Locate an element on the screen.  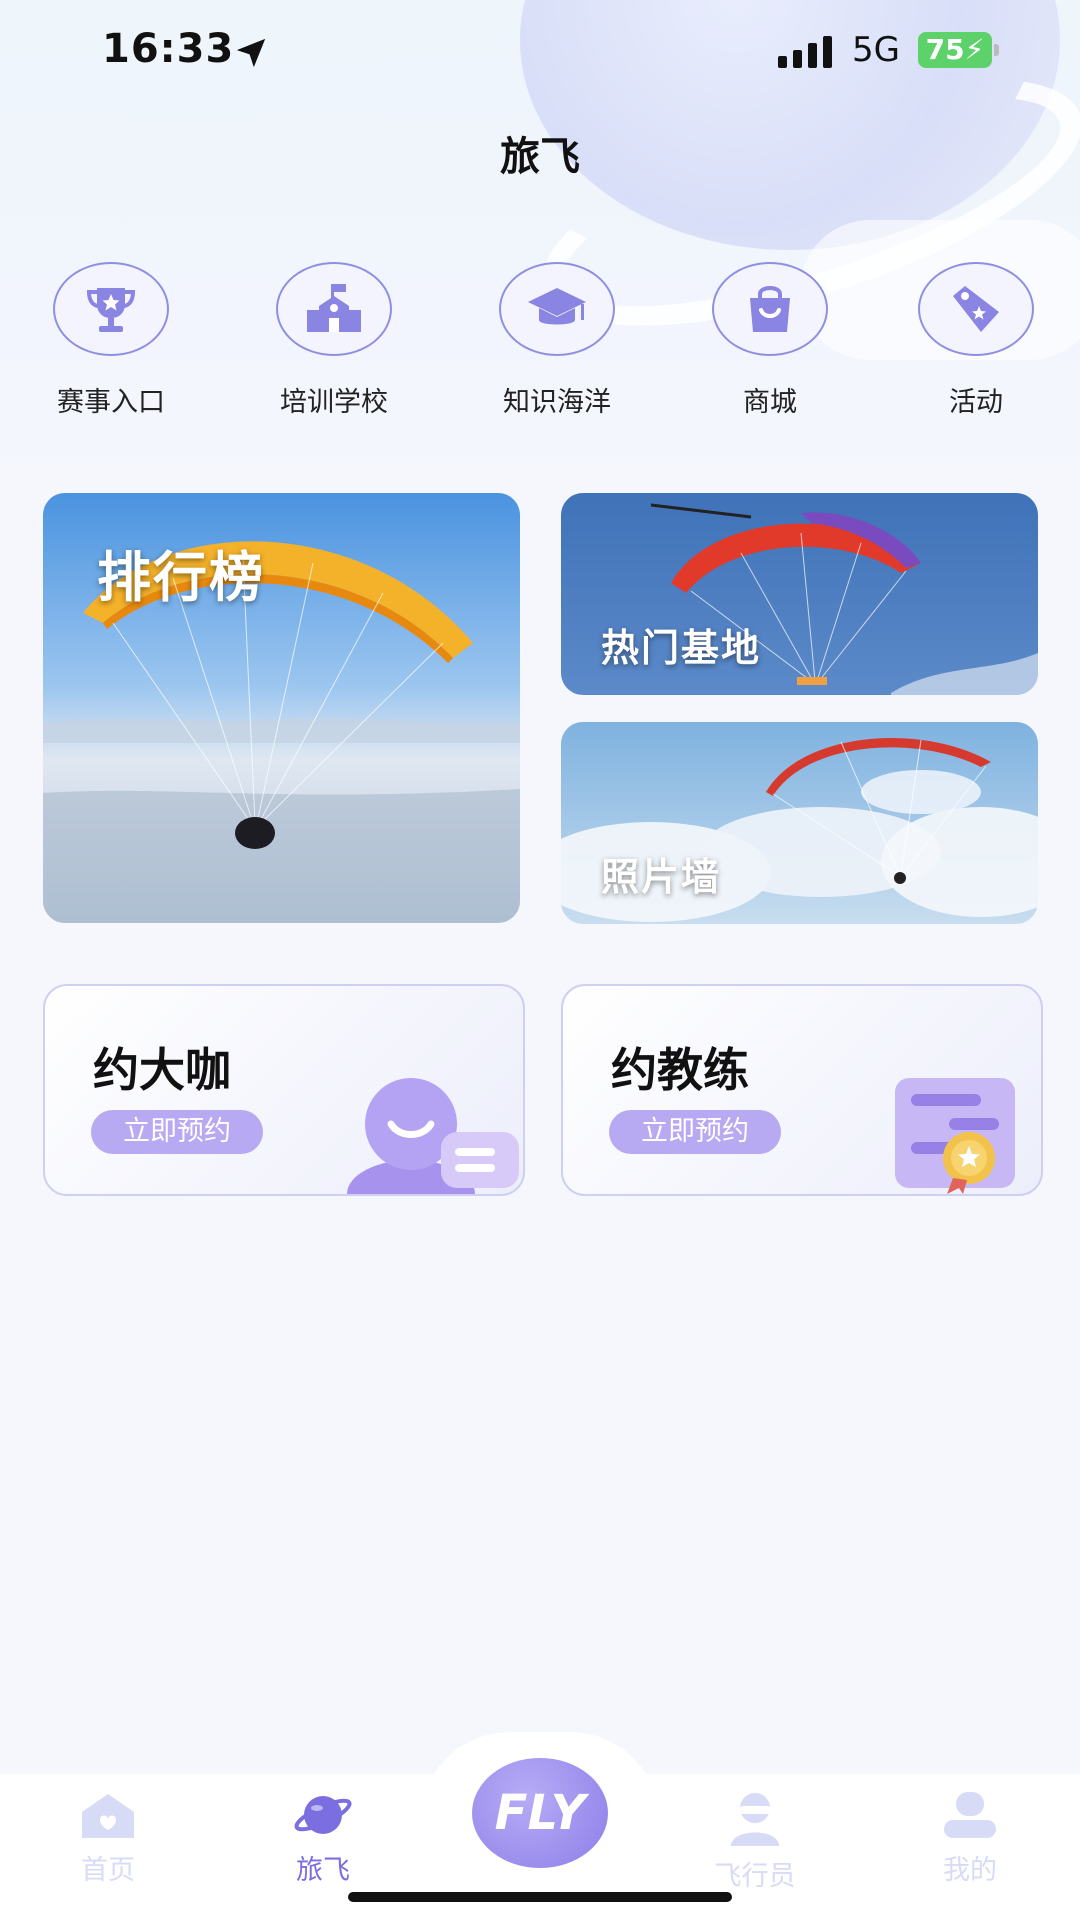
fly-center-button: FLY is located at coordinates (540, 1813).